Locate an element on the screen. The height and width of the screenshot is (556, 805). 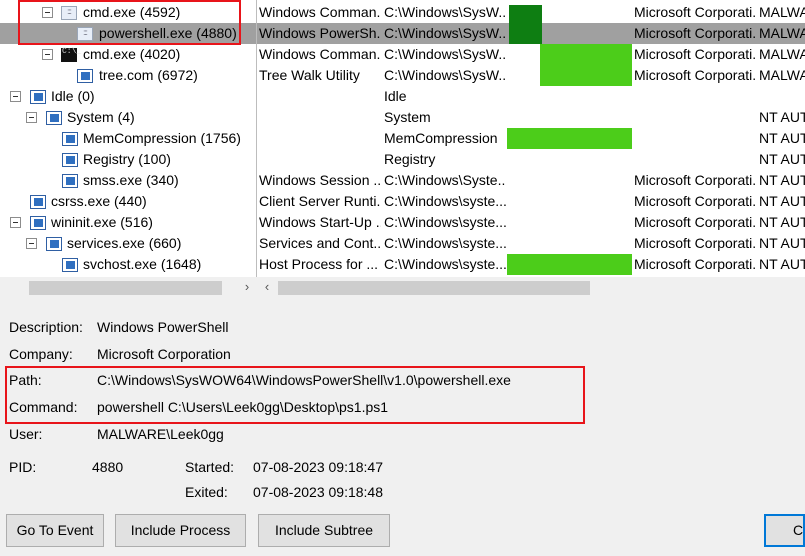
include-subtree-button: Include Subtree is located at coordinates (324, 530).